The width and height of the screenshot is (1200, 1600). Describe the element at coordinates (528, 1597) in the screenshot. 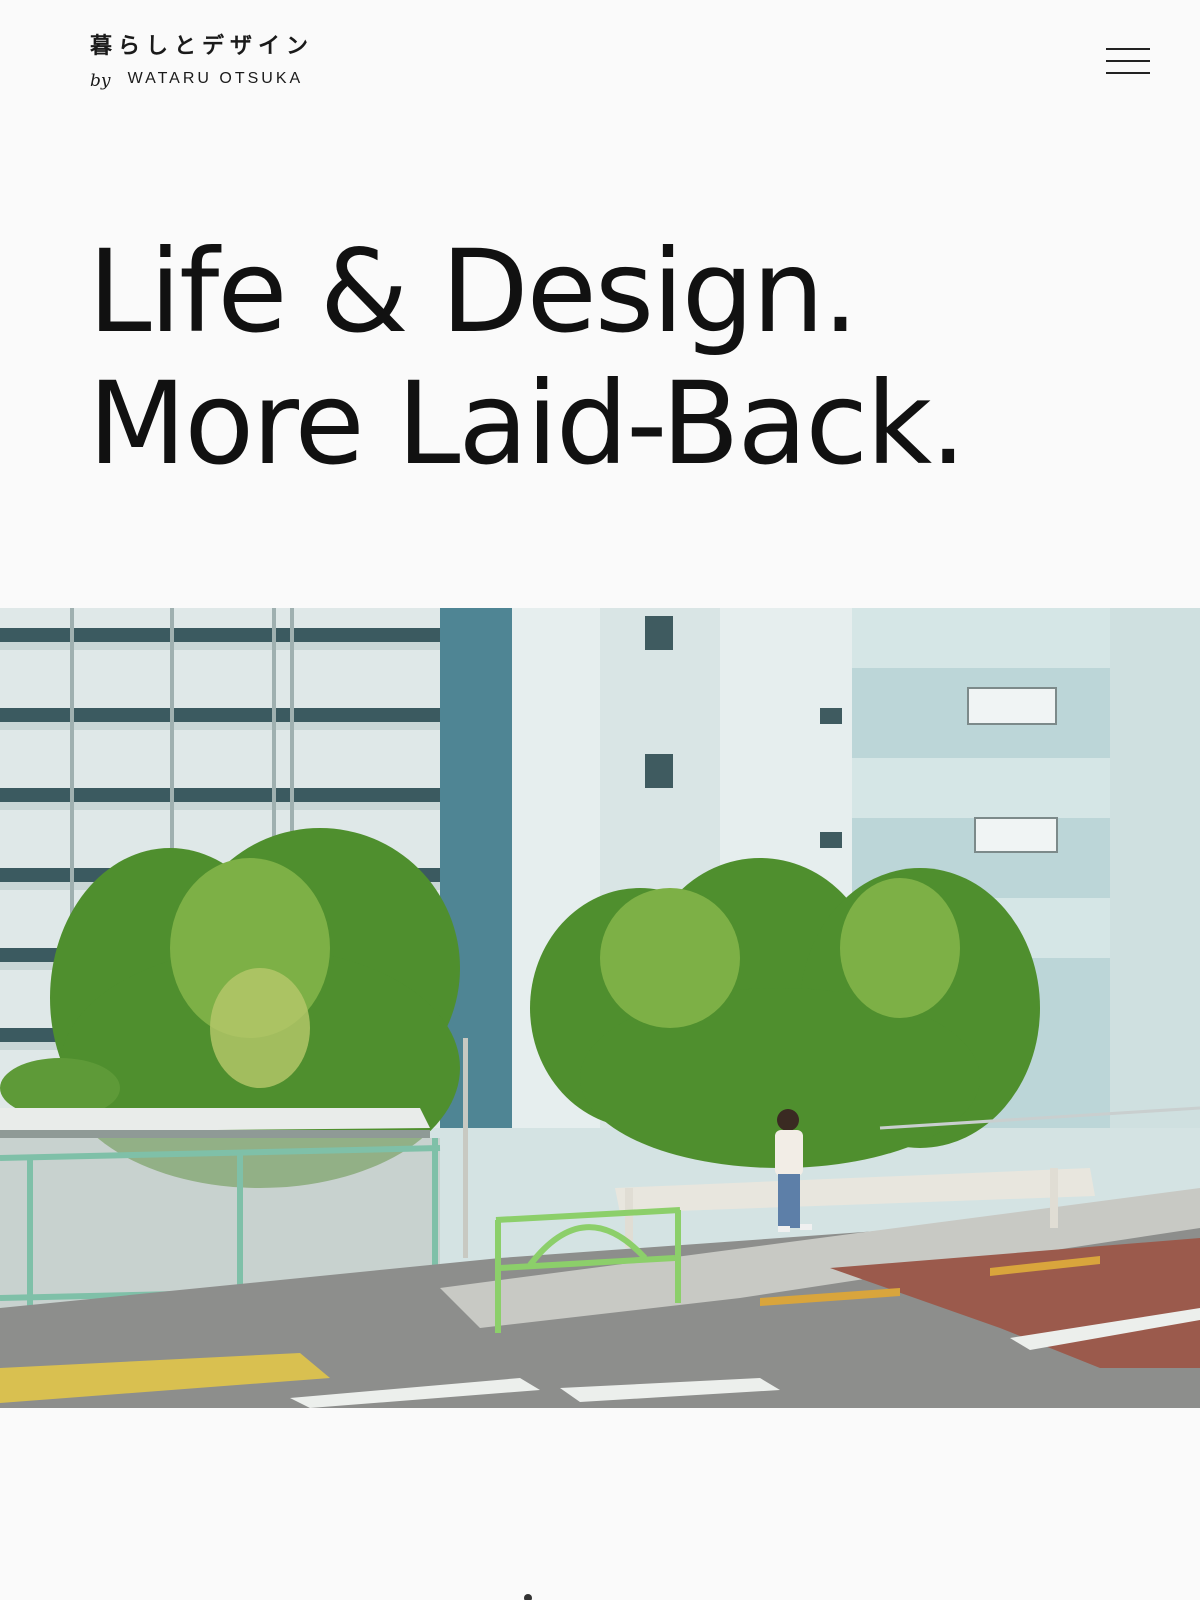

I see `scroll-indicator` at that location.